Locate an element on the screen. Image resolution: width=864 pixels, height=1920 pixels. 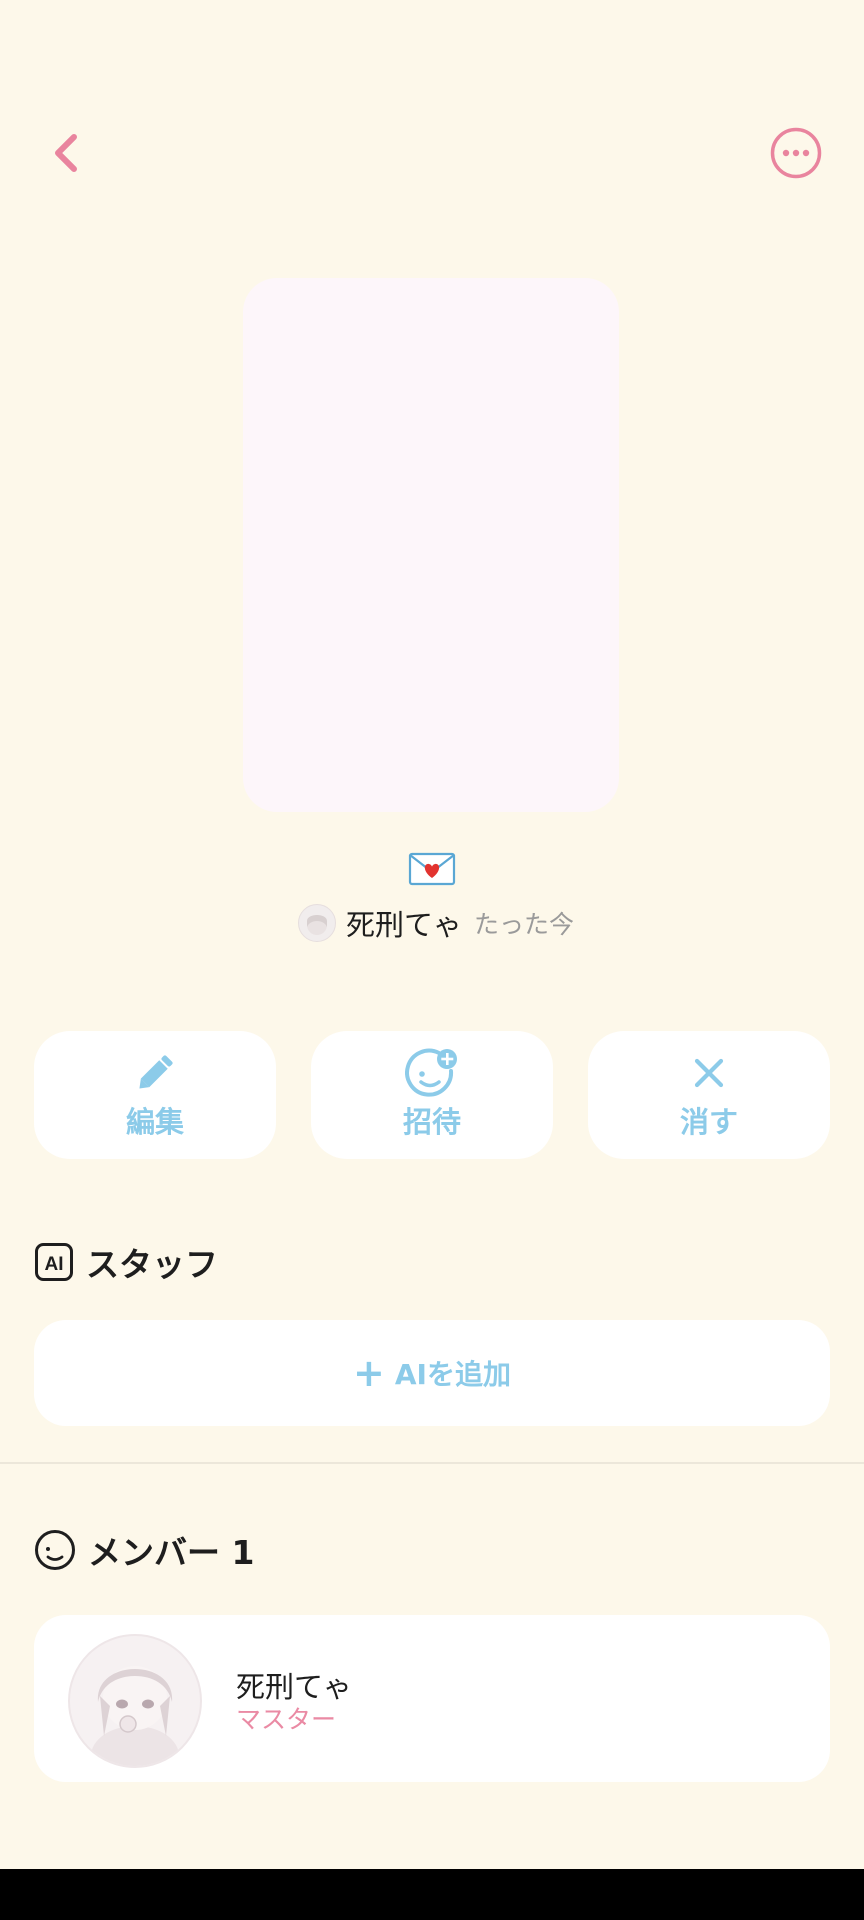
member-role: マスター is located at coordinates (286, 1719).